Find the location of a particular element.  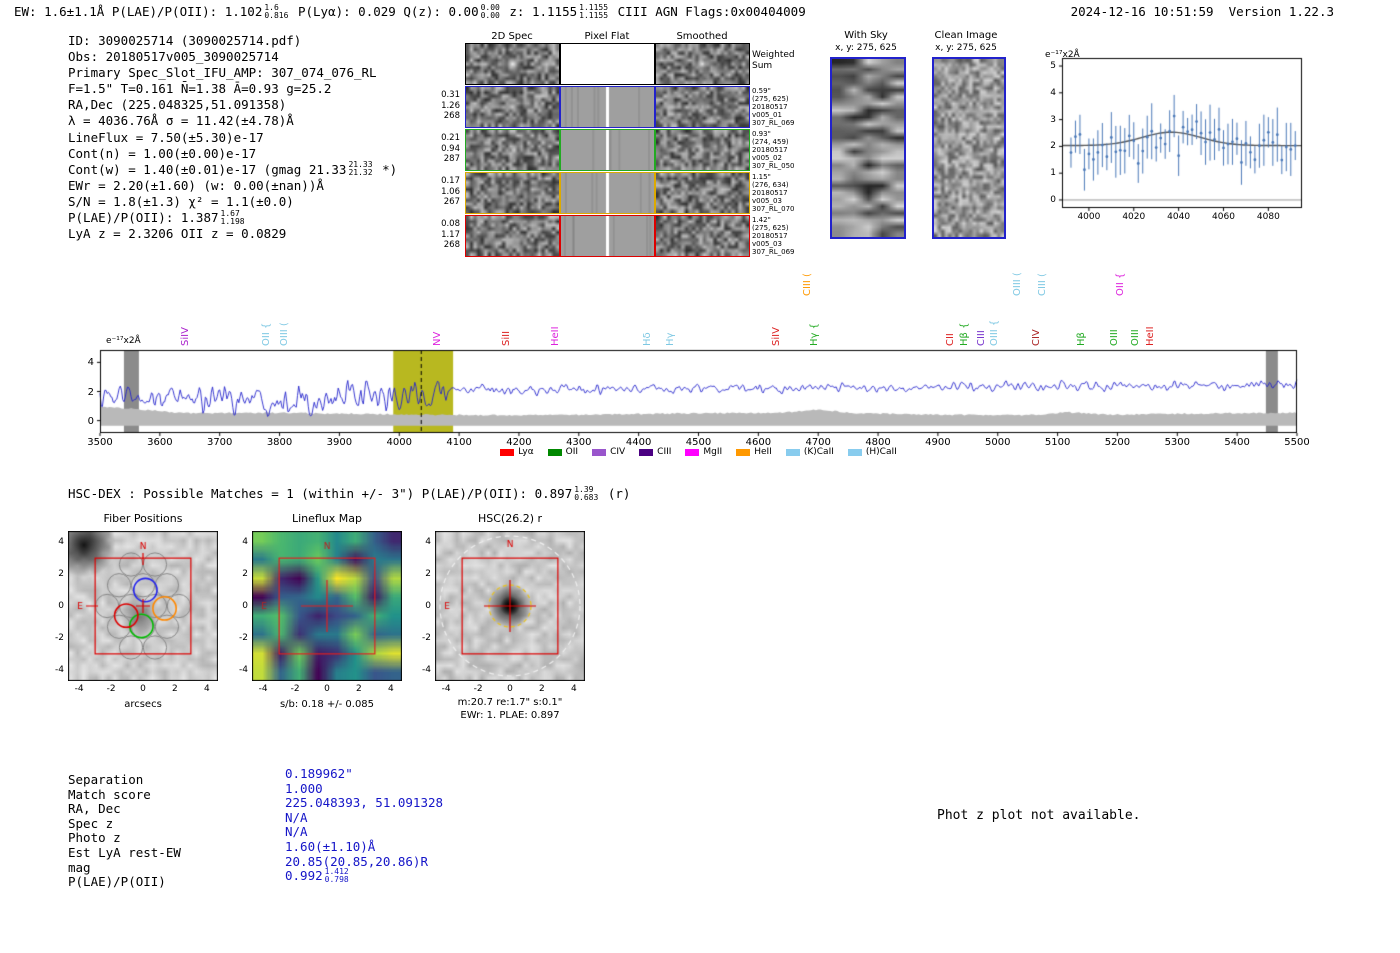

cutout-x-tick-label: 4 is located at coordinates (573, 689).